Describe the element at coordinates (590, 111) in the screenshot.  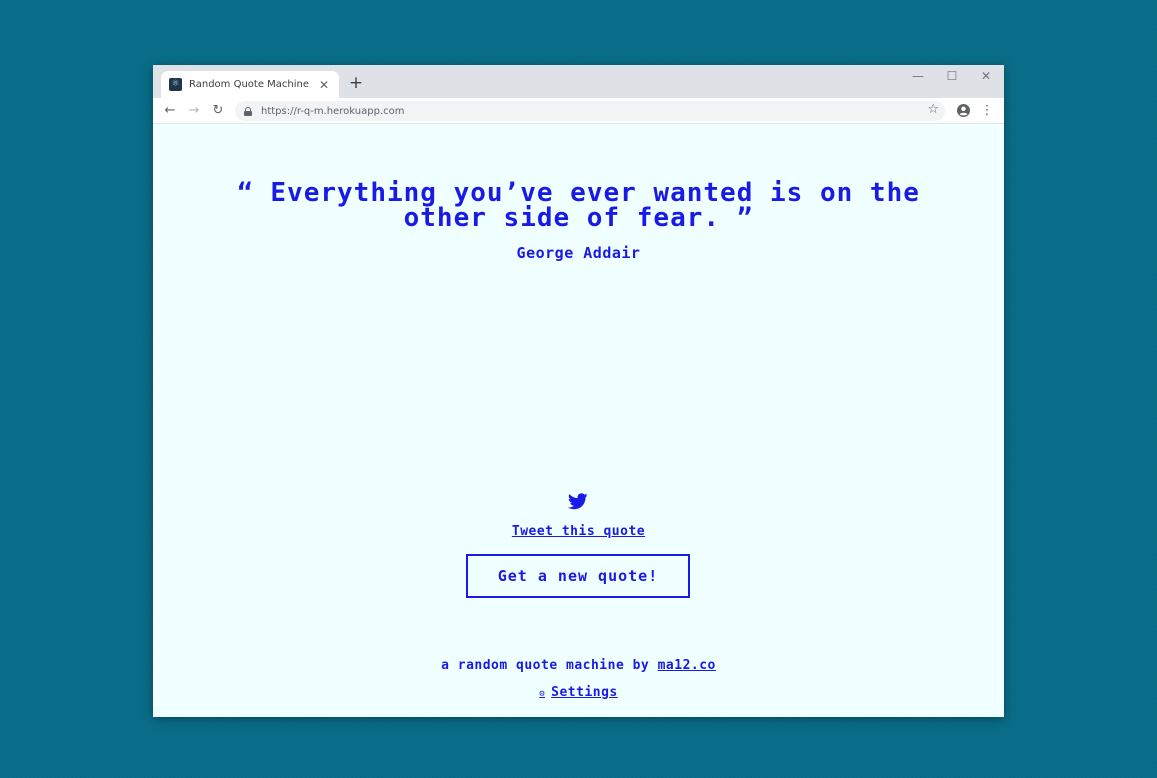
I see `address-bar: https://r-q-m.herokuapp.com ☆` at that location.